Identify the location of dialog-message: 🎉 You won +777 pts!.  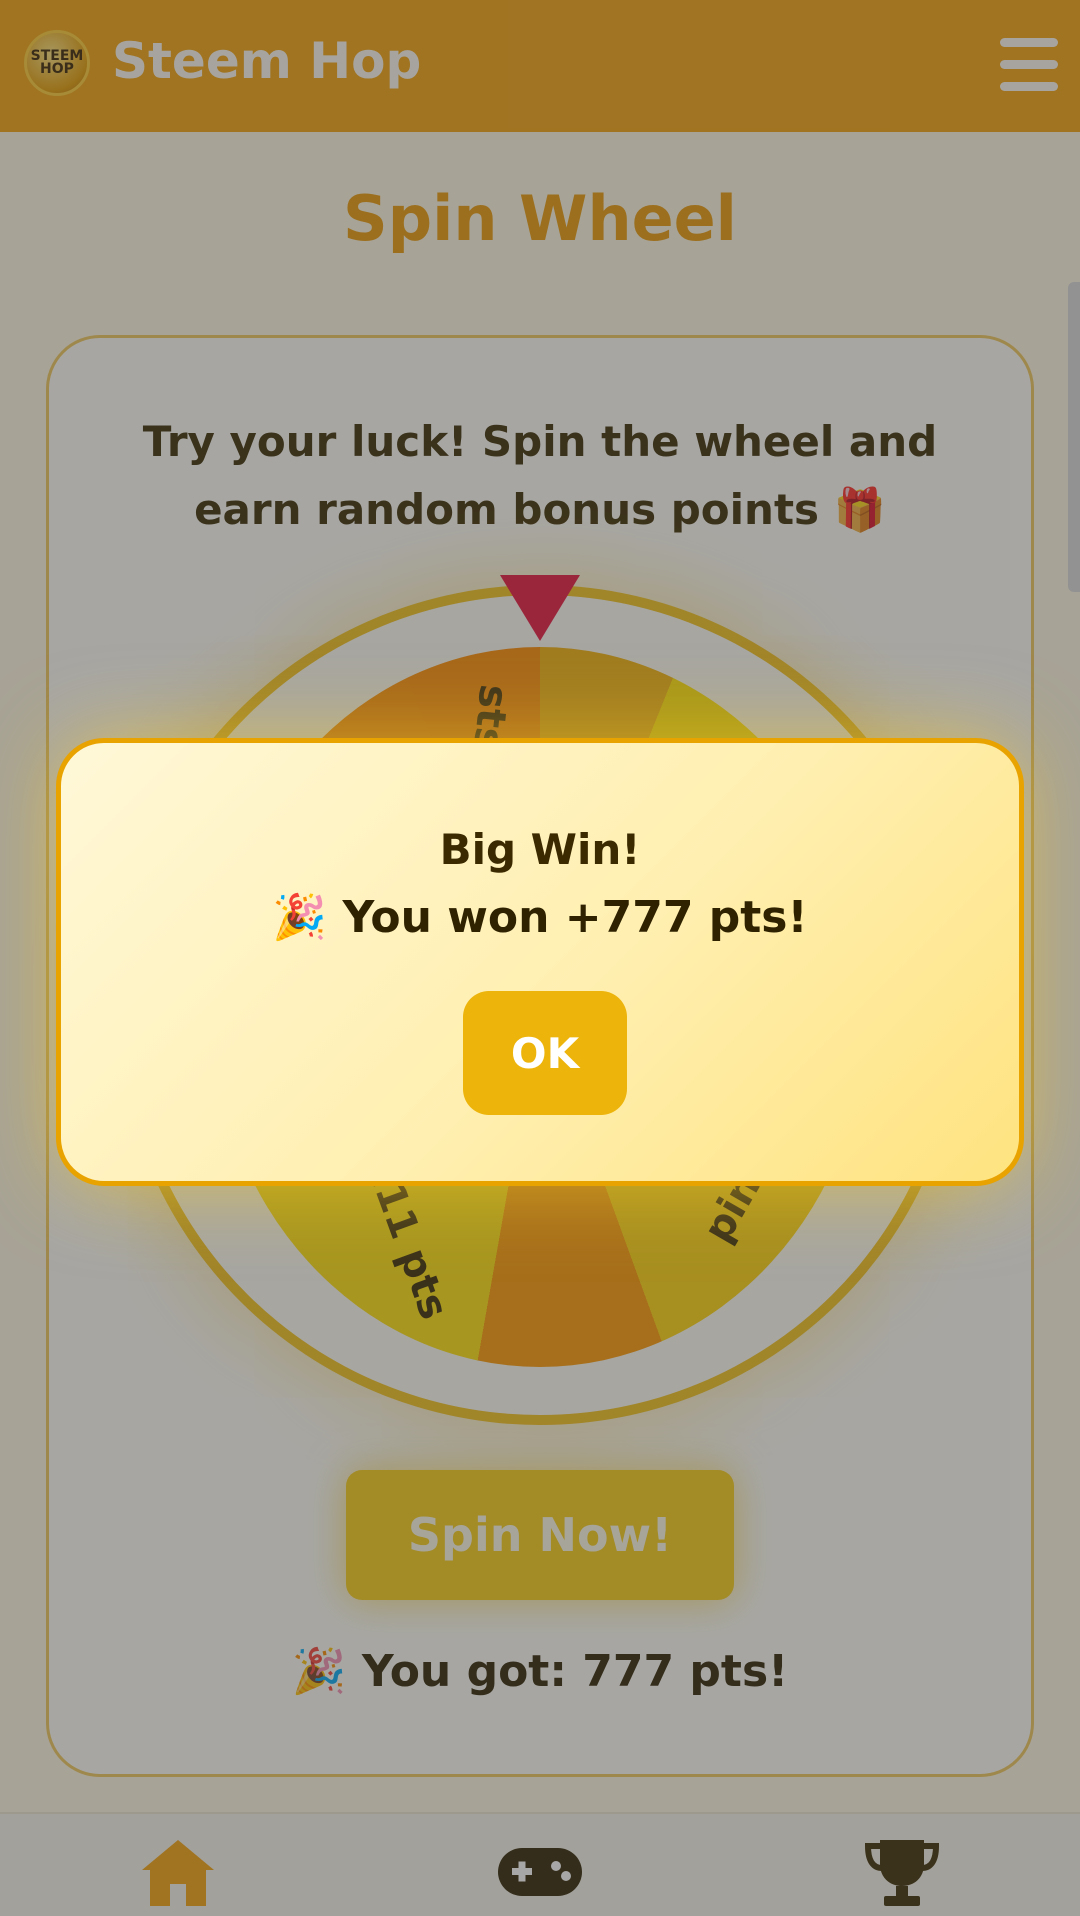
(540, 917).